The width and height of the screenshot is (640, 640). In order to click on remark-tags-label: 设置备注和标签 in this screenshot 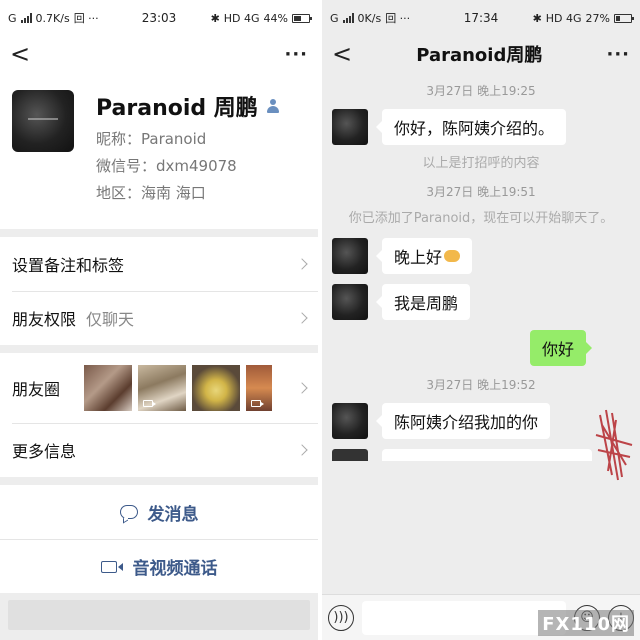, I will do `click(68, 265)`.